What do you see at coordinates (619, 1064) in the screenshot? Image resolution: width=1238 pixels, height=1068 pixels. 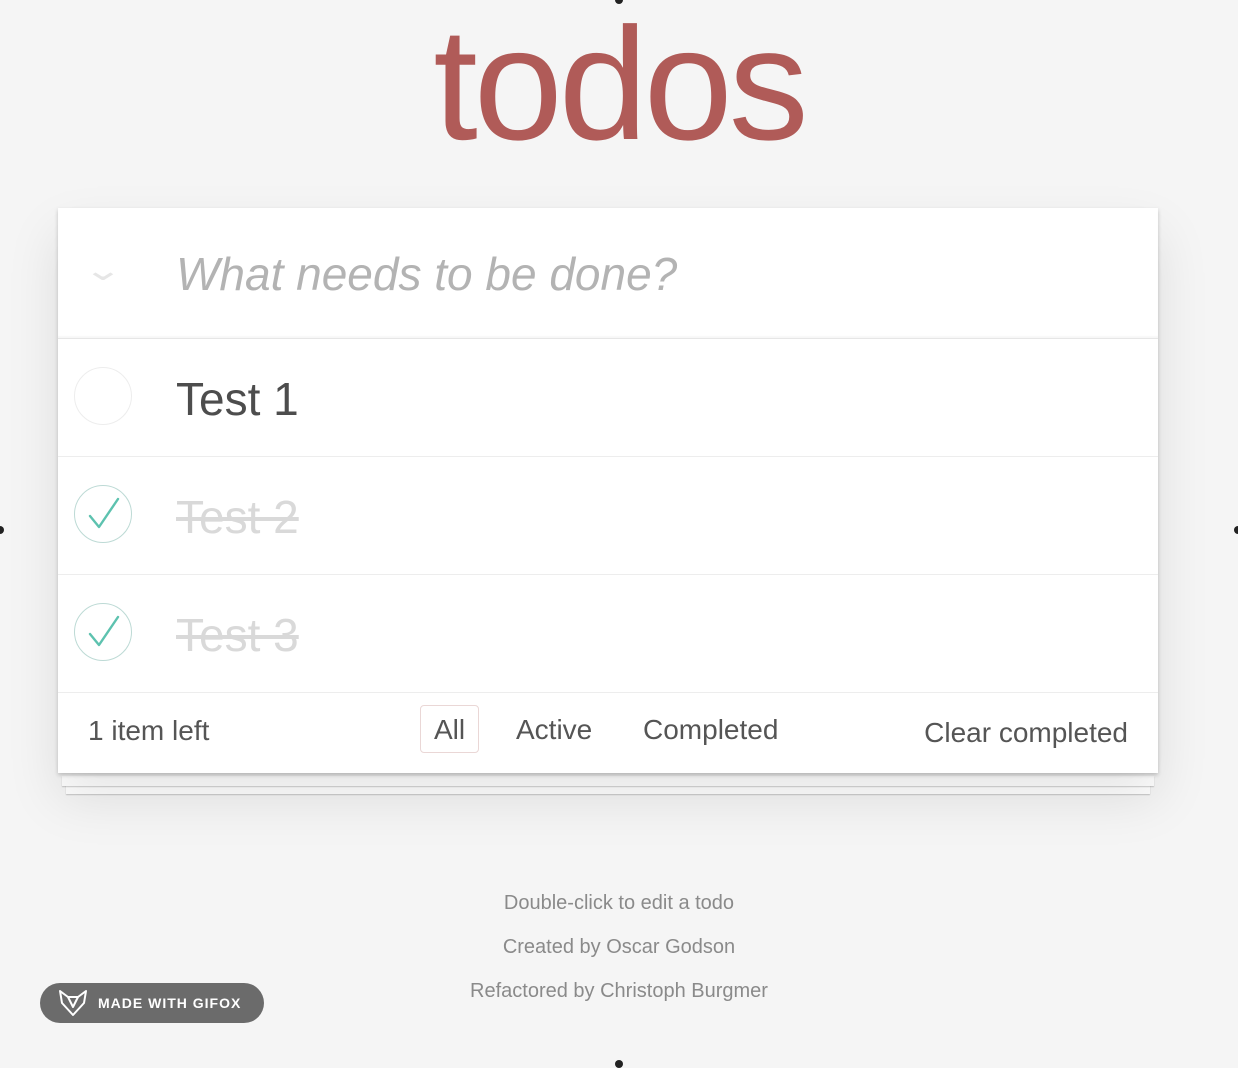 I see `resize-handle-bottom` at bounding box center [619, 1064].